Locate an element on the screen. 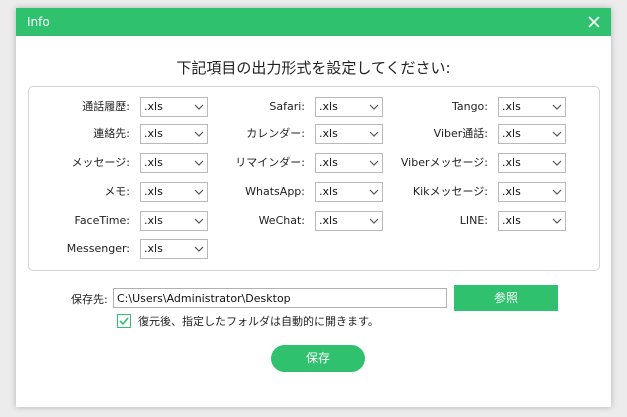  open-folder-checkbox is located at coordinates (124, 321).